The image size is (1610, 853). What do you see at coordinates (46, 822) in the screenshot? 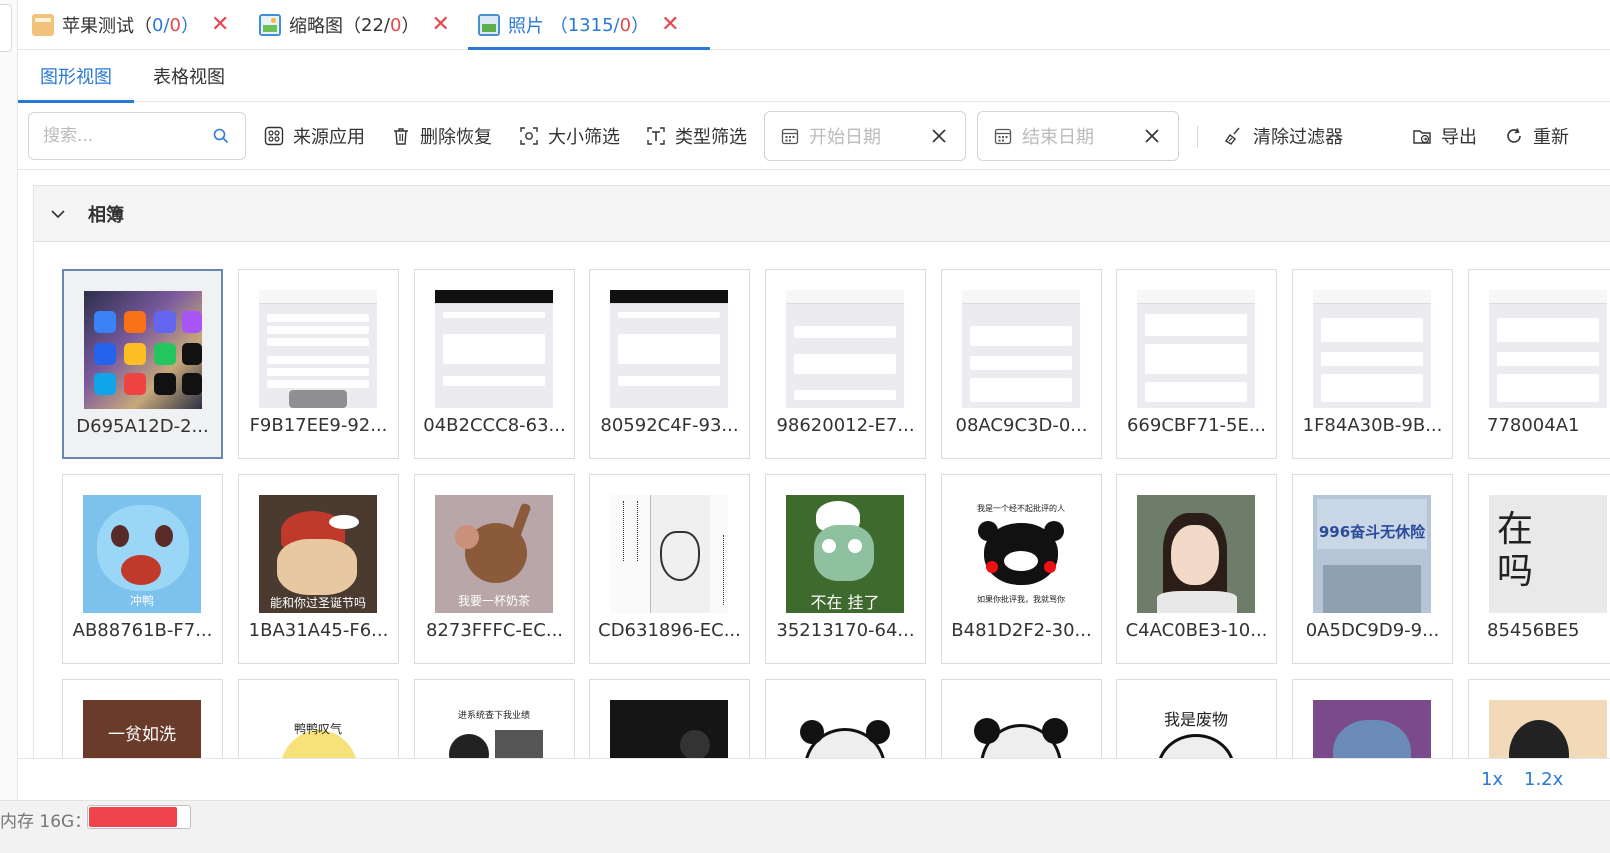
I see `memory-label: 内存 16G：` at bounding box center [46, 822].